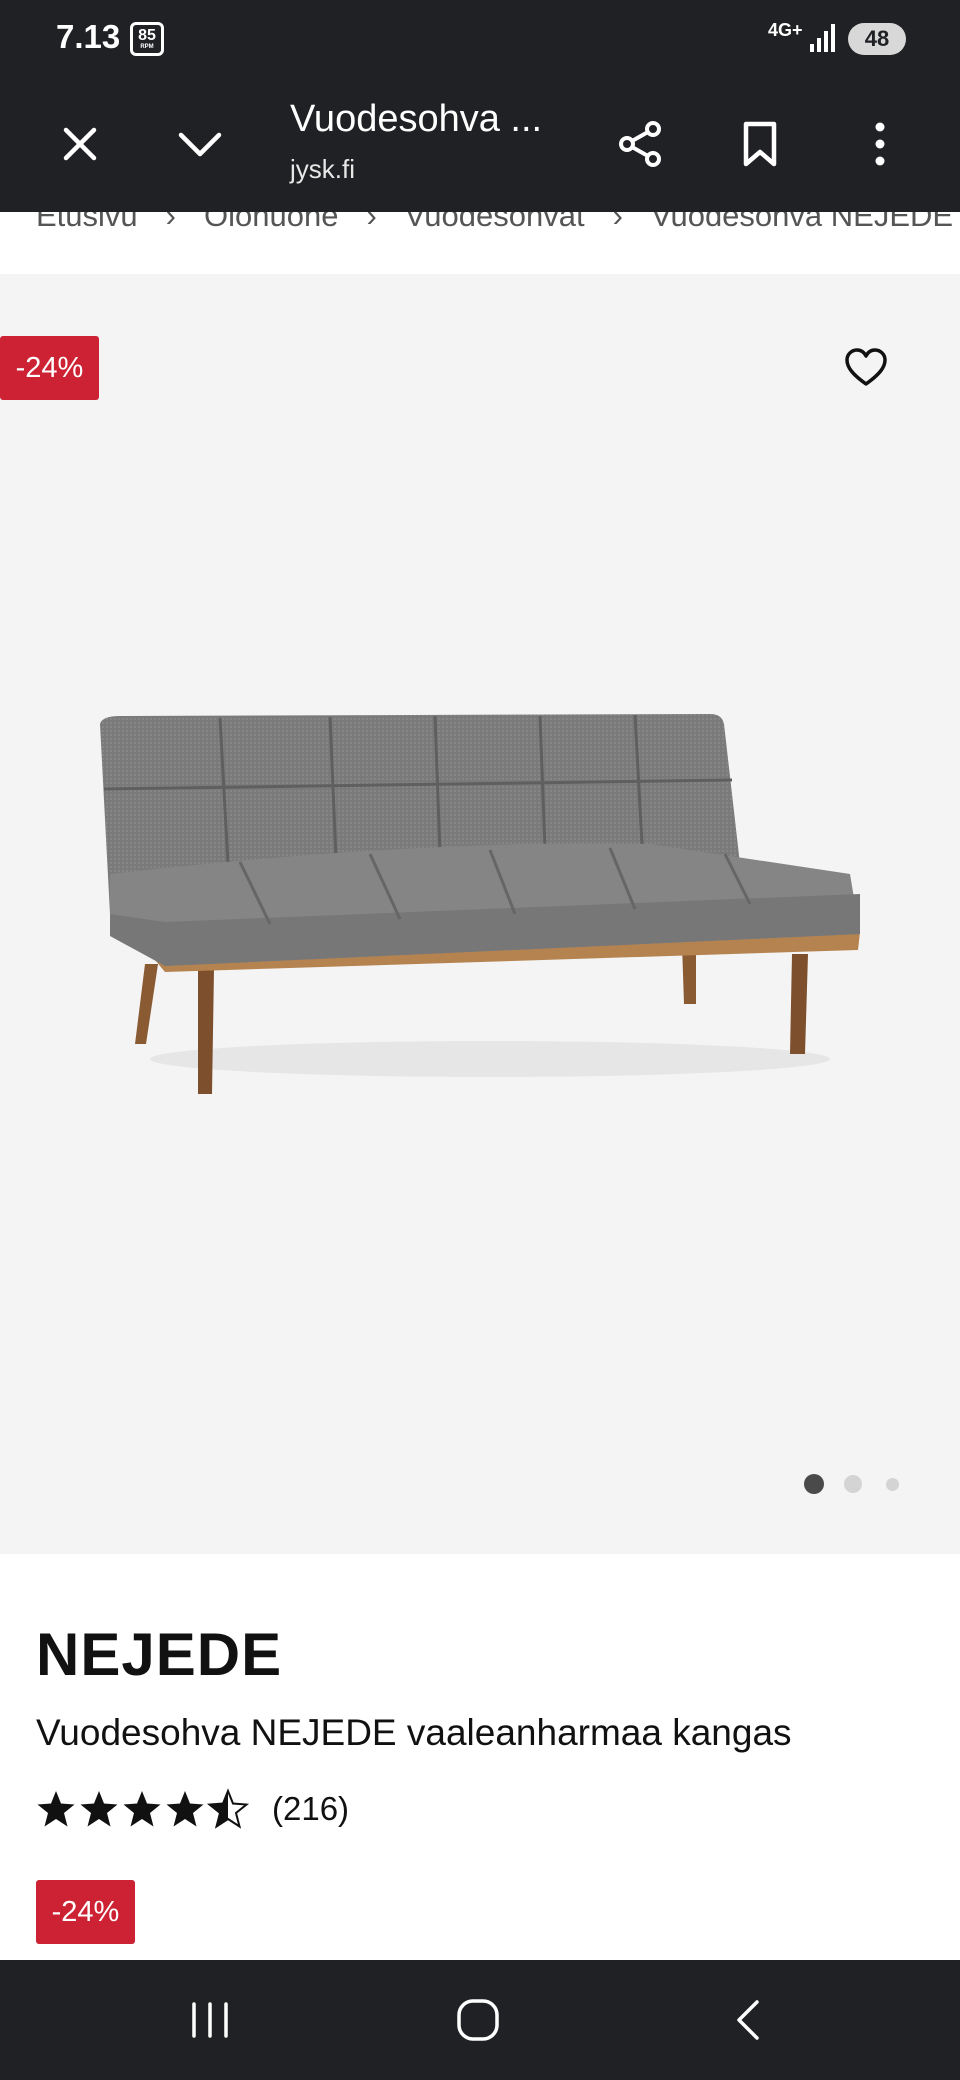 The image size is (960, 2080). I want to click on chevron-down-icon, so click(200, 144).